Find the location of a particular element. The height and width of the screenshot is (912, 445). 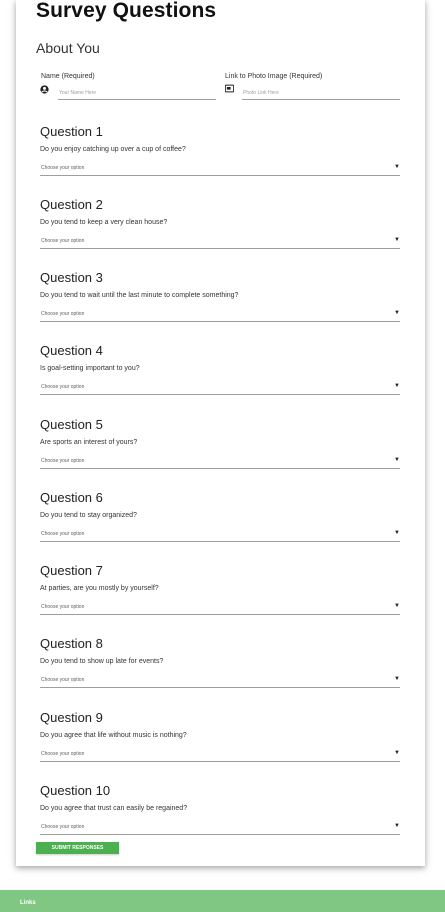

question-text: Do you tend to stay organized? is located at coordinates (88, 515).